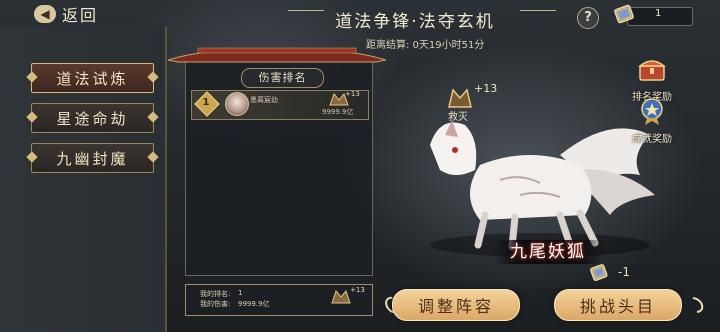  What do you see at coordinates (548, 252) in the screenshot?
I see `boss-name: 九尾妖狐` at bounding box center [548, 252].